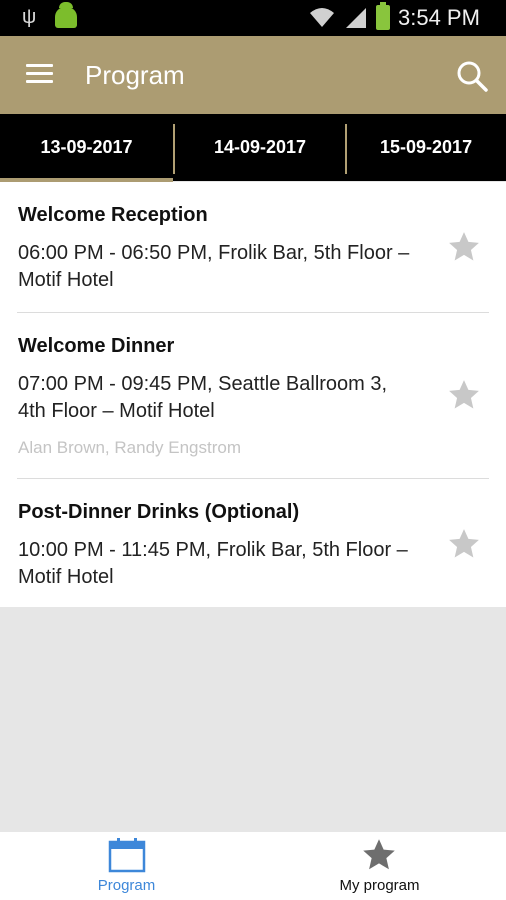 Image resolution: width=506 pixels, height=900 pixels. I want to click on tab-15-09-2017: 15-09-2017, so click(426, 147).